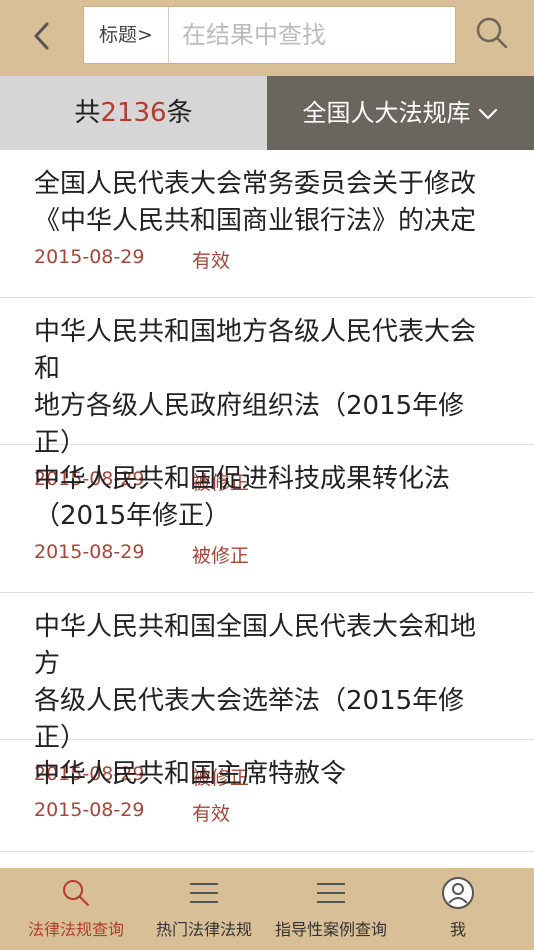 This screenshot has width=534, height=950. Describe the element at coordinates (126, 35) in the screenshot. I see `search-scope-selector: 标题>` at that location.